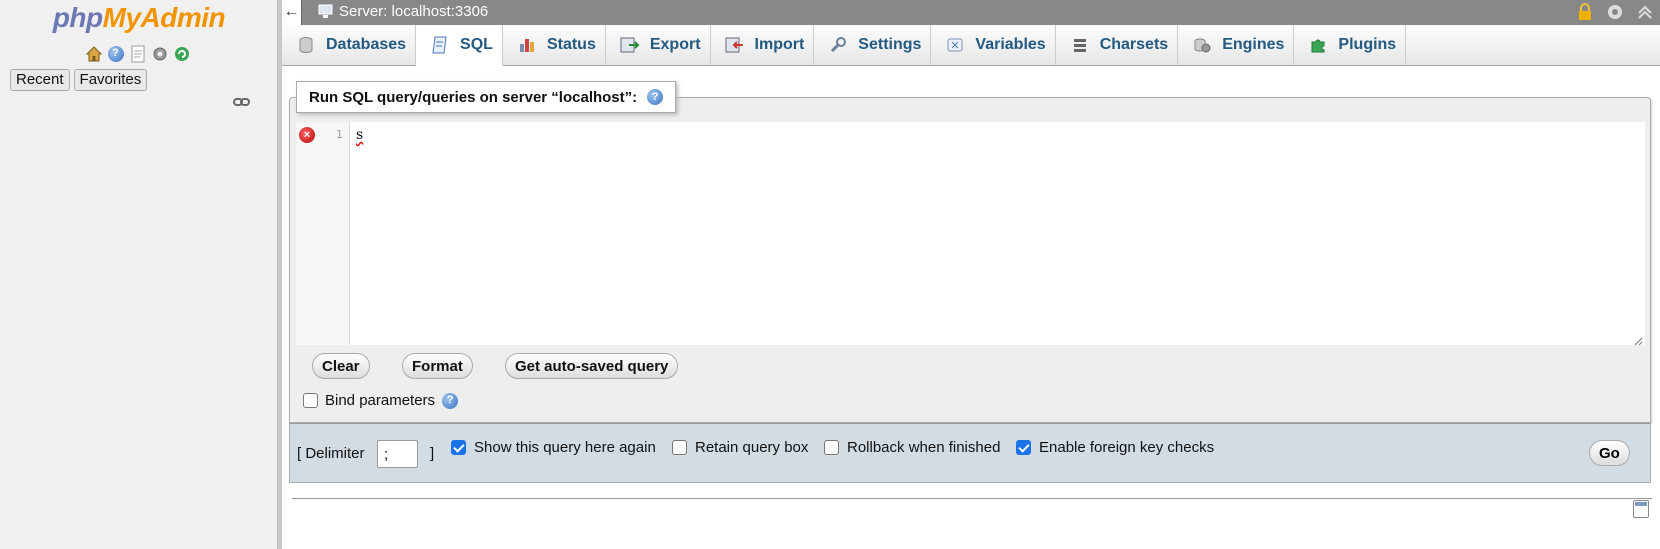  What do you see at coordinates (1115, 447) in the screenshot?
I see `foreign-key-checks-option: Enable foreign key checks` at bounding box center [1115, 447].